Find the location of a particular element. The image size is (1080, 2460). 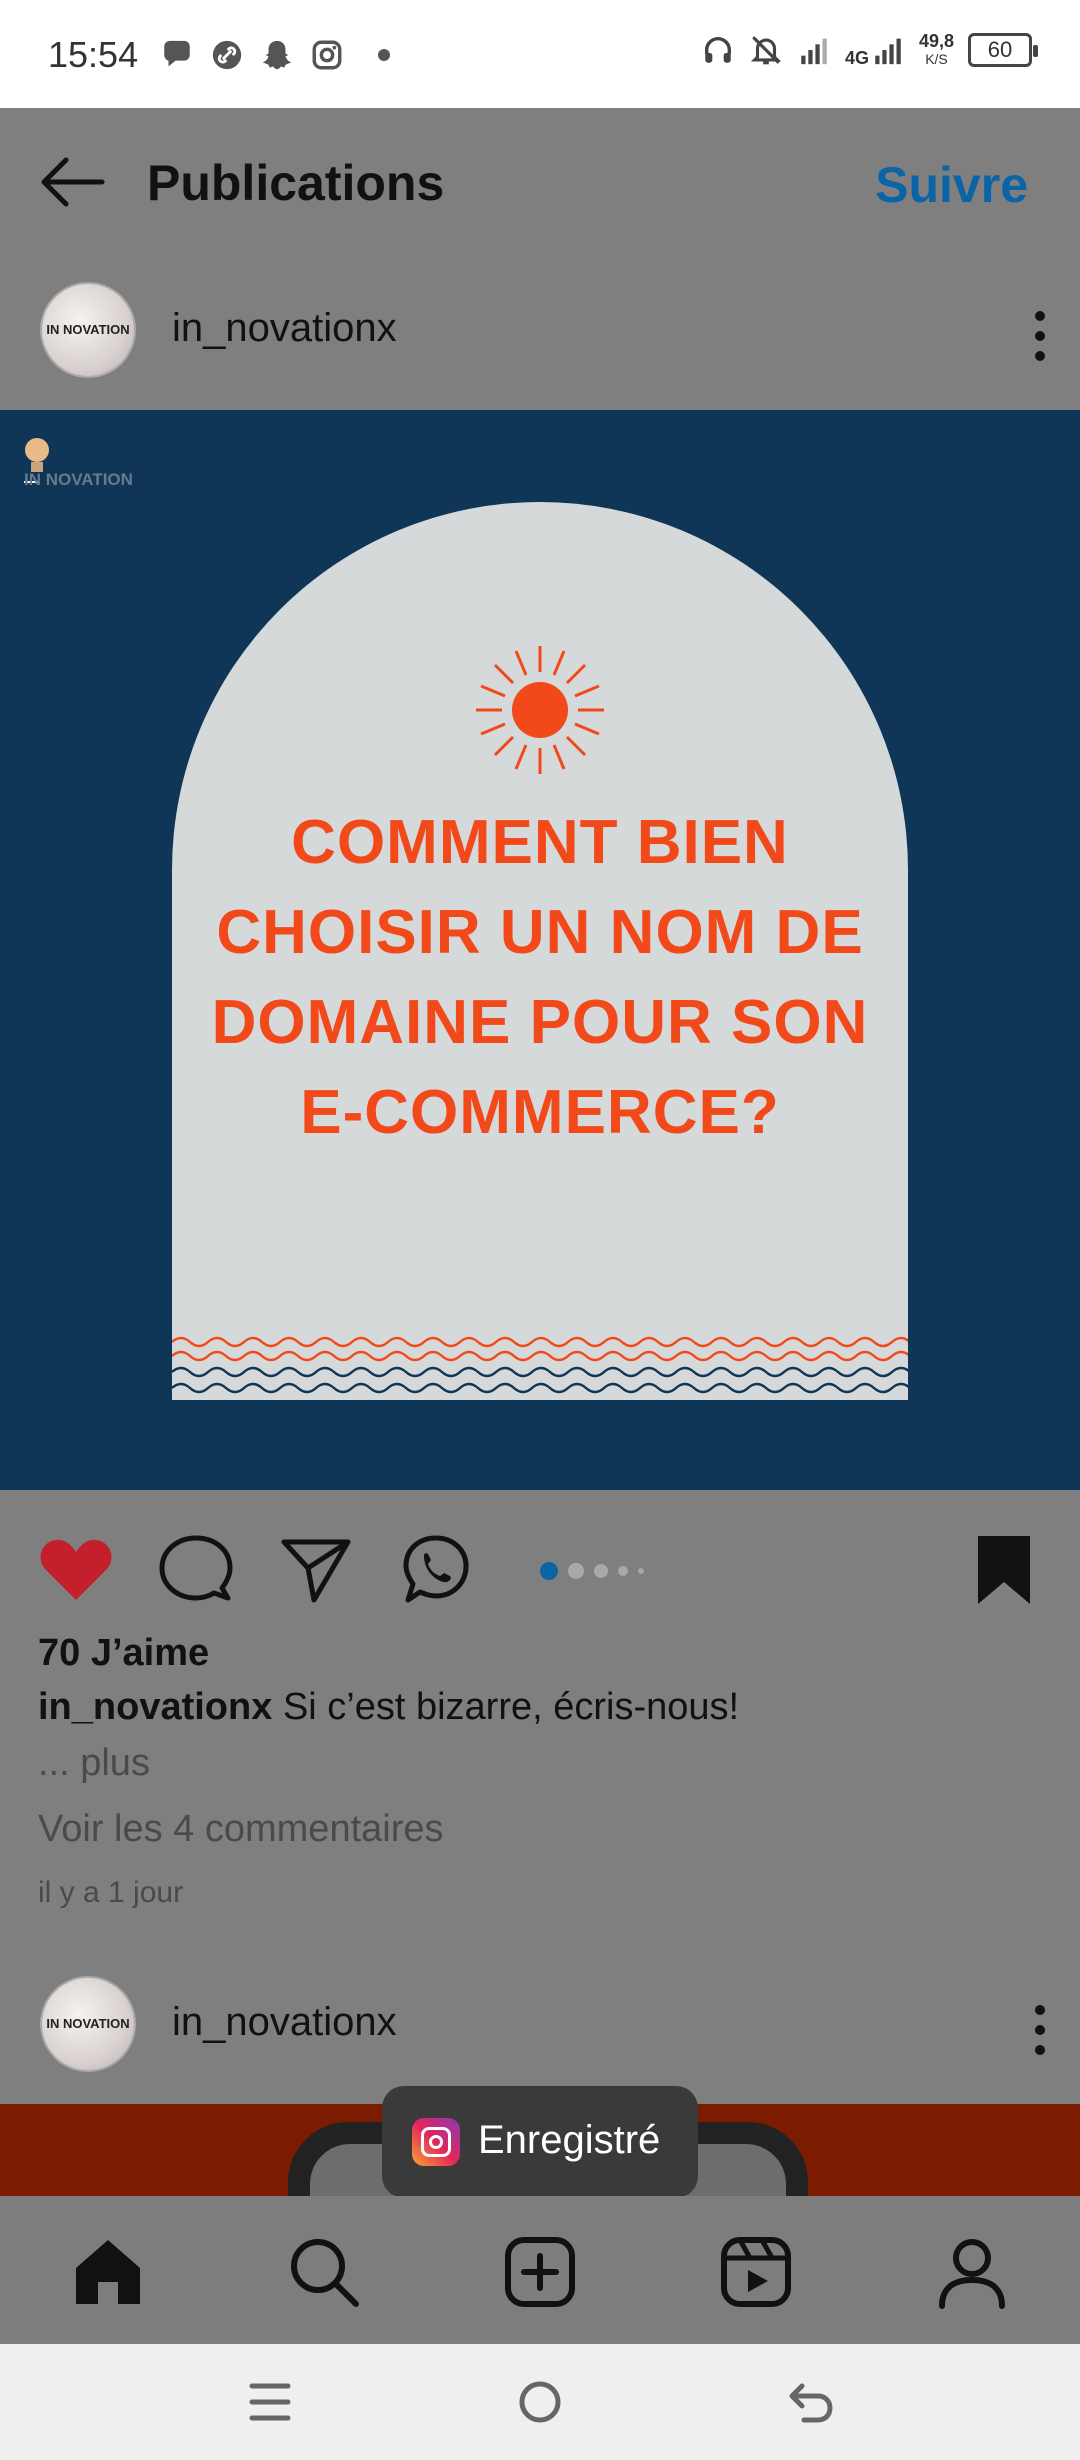

post-timestamp: il y a 1 jour is located at coordinates (111, 1892).